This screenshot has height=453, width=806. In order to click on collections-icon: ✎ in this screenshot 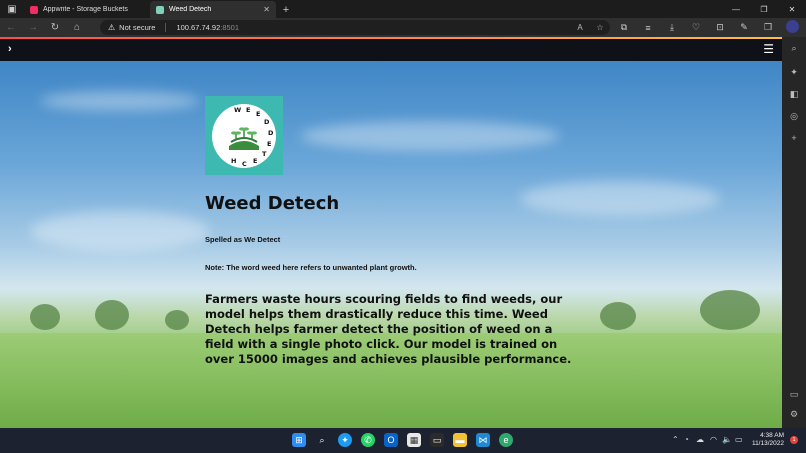, I will do `click(744, 27)`.